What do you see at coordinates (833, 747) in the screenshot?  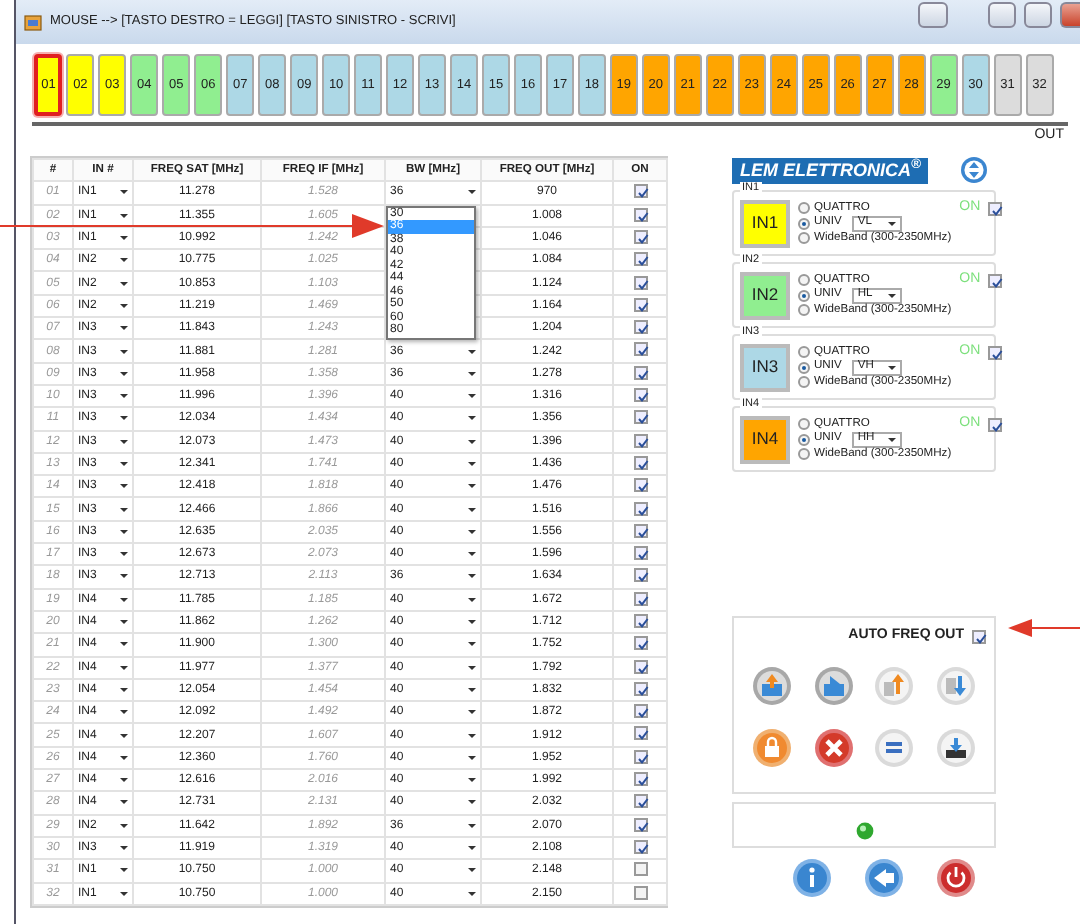 I see `close-icon` at bounding box center [833, 747].